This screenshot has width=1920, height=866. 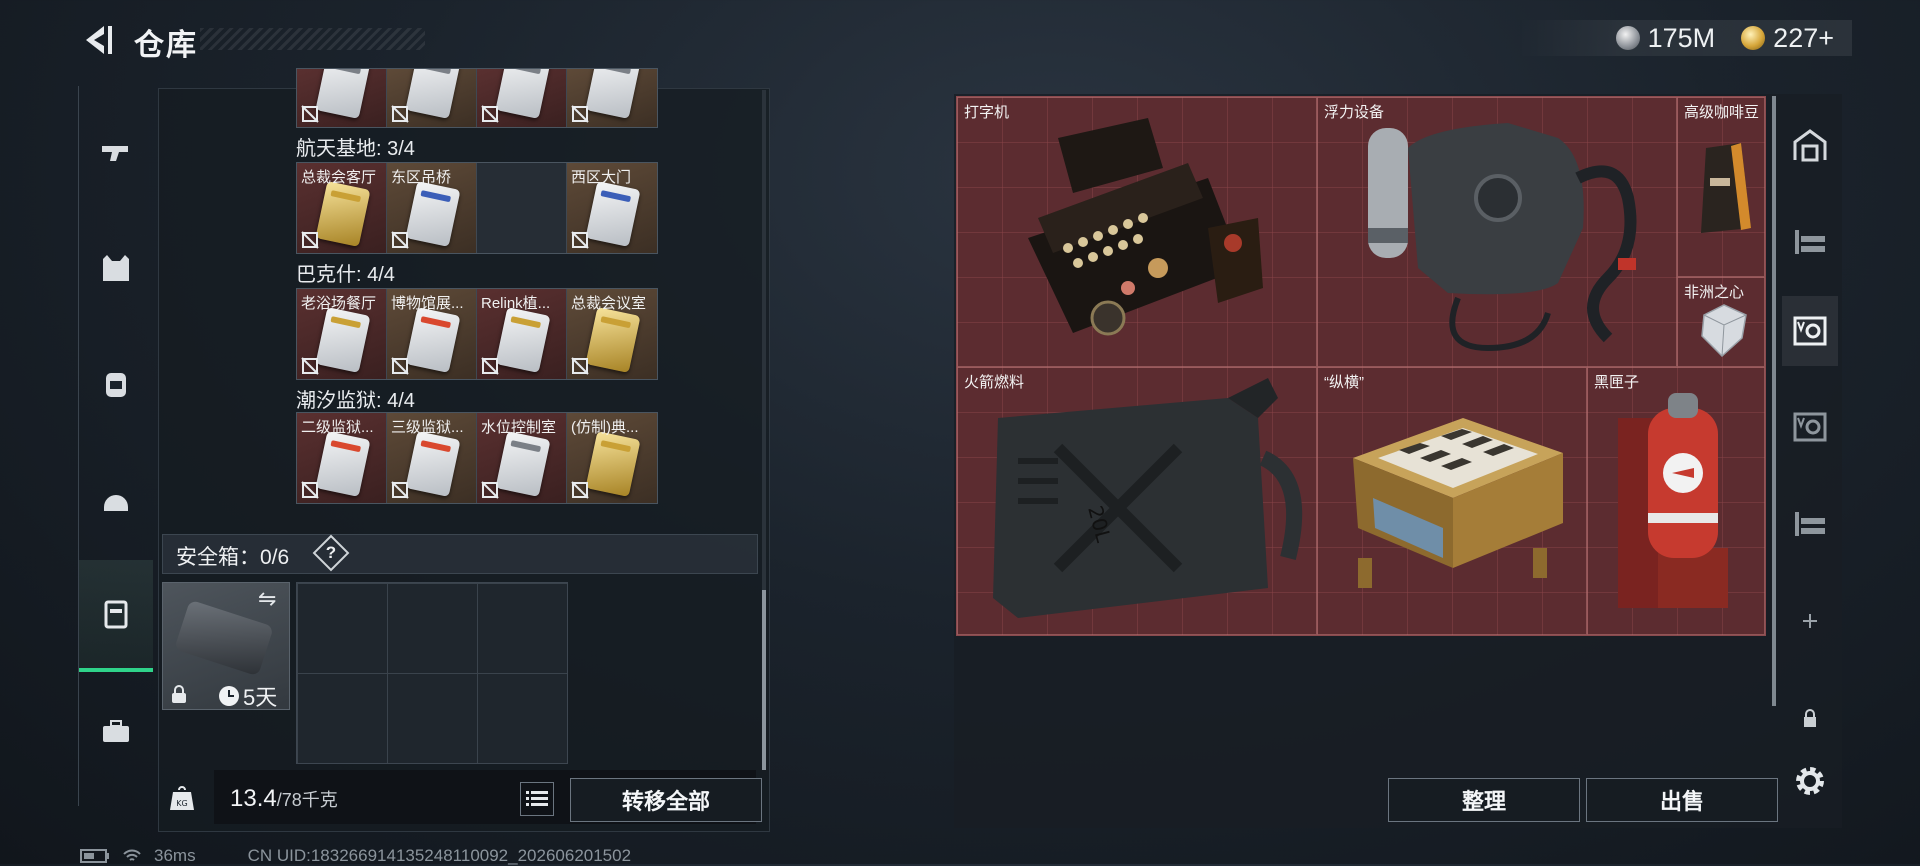 I want to click on svg-text: KG, so click(x=181, y=803).